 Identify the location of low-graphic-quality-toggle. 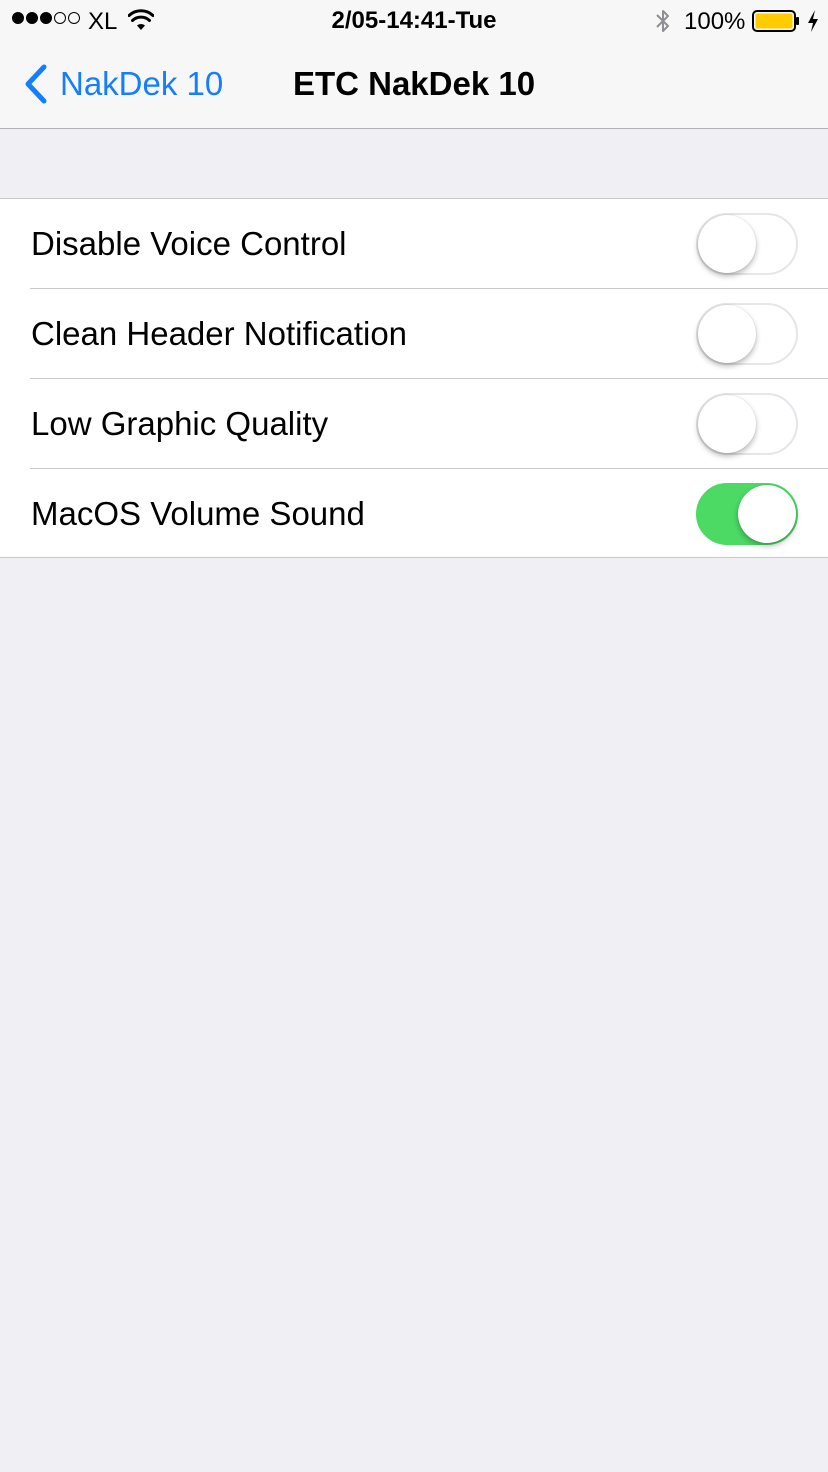
(747, 424).